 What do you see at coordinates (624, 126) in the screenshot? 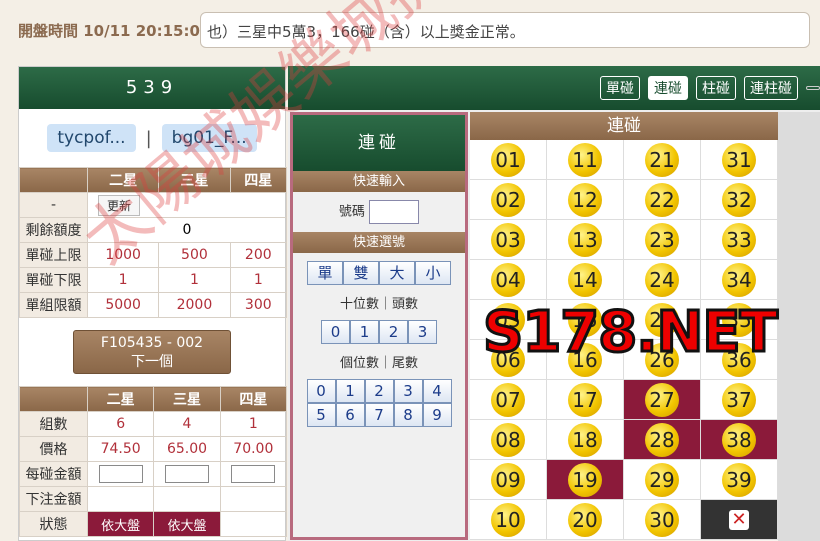
I see `grid-title: 連碰` at bounding box center [624, 126].